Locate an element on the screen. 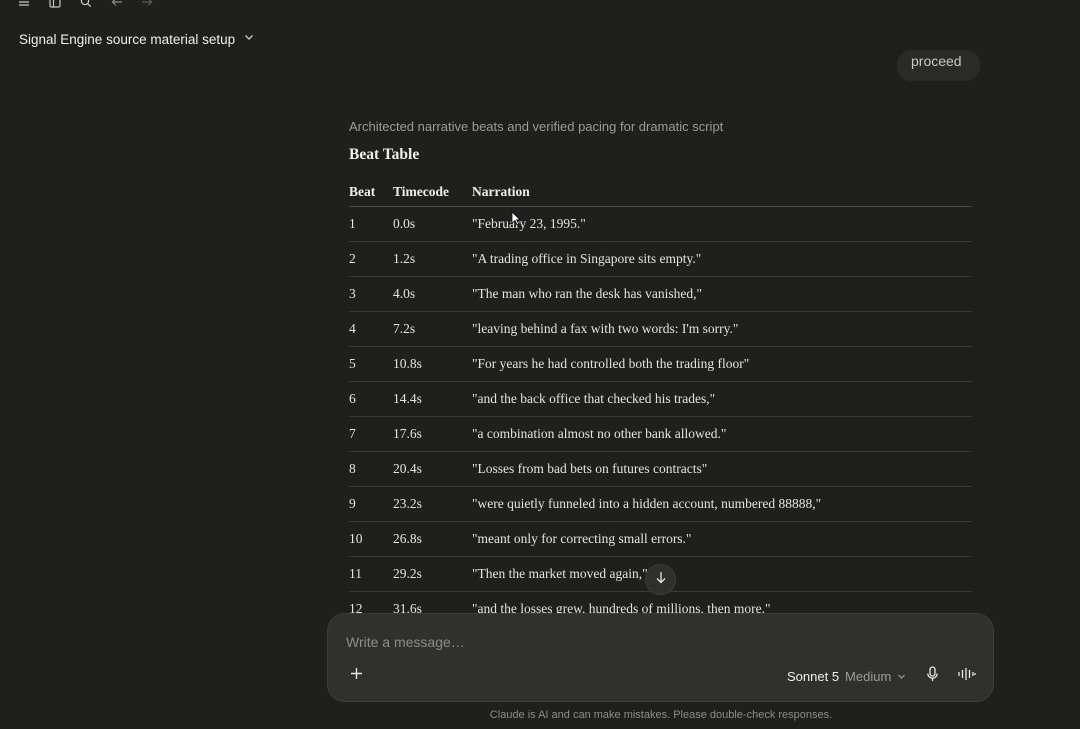 The width and height of the screenshot is (1080, 729). timecode: 4.0s is located at coordinates (432, 293).